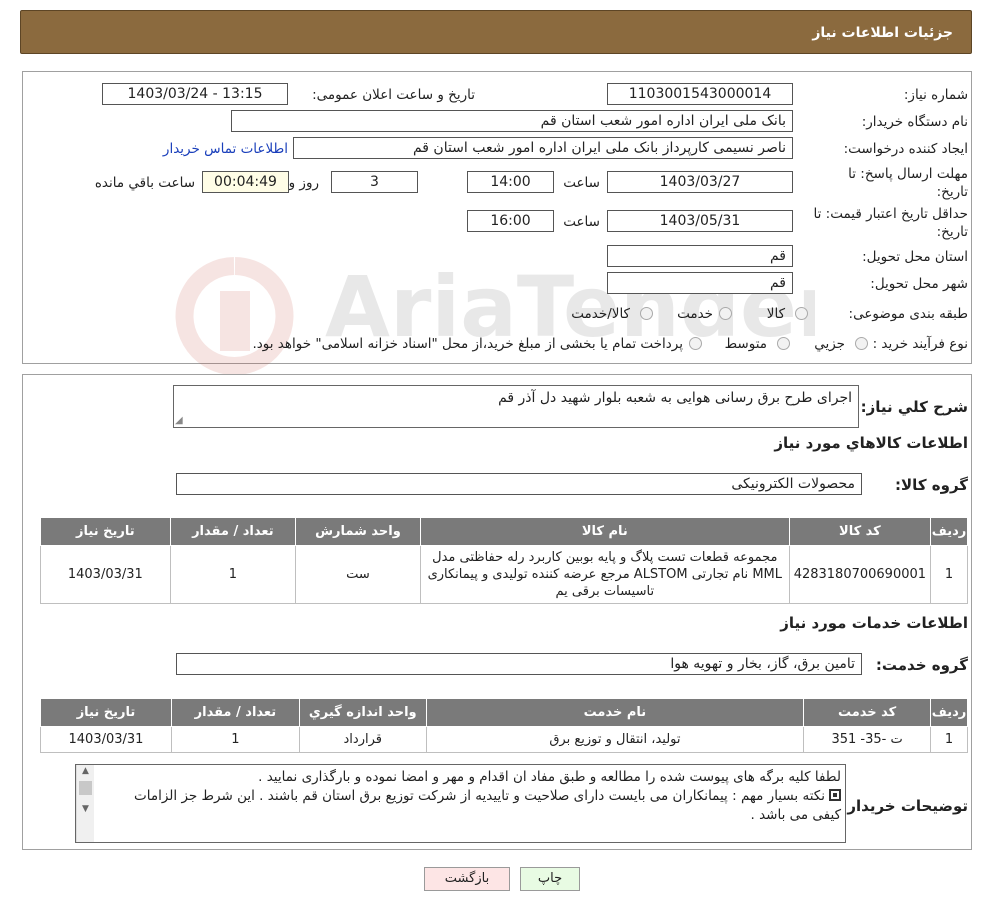 The width and height of the screenshot is (985, 911). What do you see at coordinates (775, 314) in the screenshot?
I see `category-option-goods: کالا` at bounding box center [775, 314].